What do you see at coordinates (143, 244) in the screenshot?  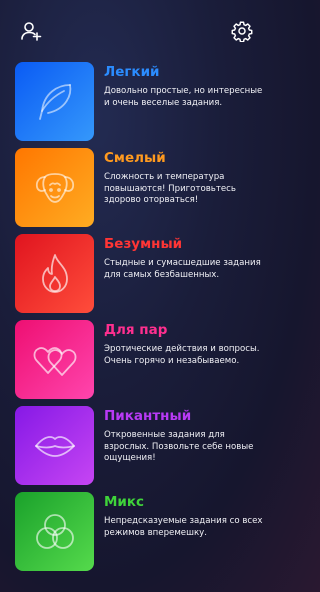 I see `mode-title: Безумный` at bounding box center [143, 244].